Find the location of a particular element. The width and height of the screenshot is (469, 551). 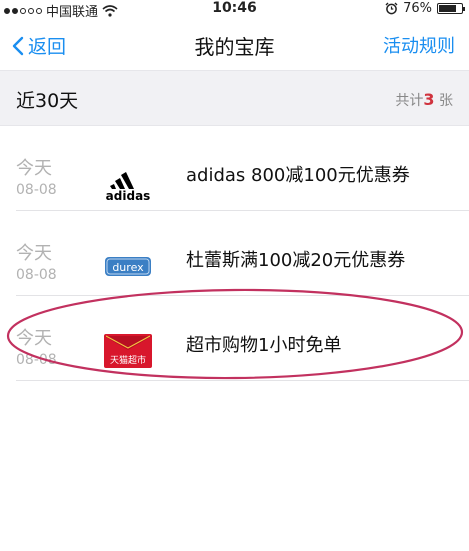

battery-icon is located at coordinates (451, 8).